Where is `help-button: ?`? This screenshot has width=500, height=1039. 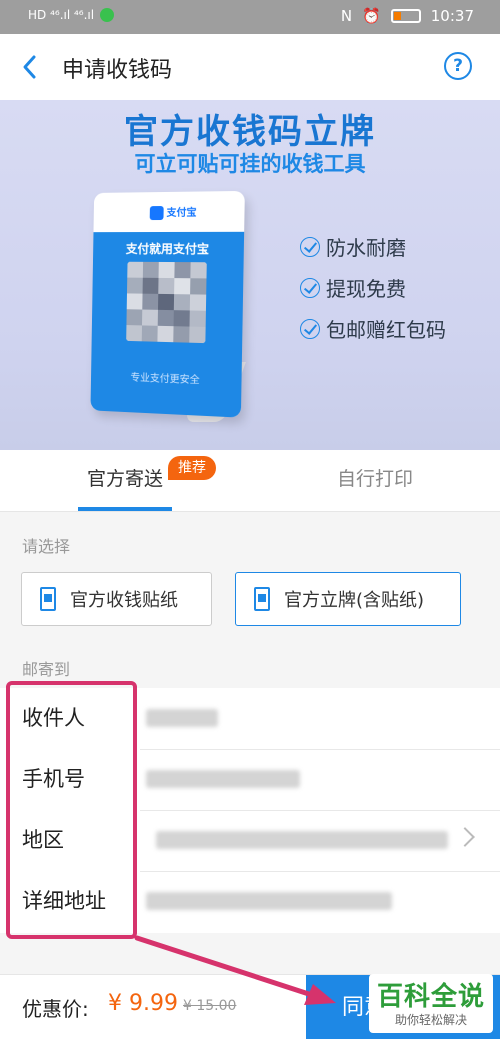
help-button: ? is located at coordinates (458, 66).